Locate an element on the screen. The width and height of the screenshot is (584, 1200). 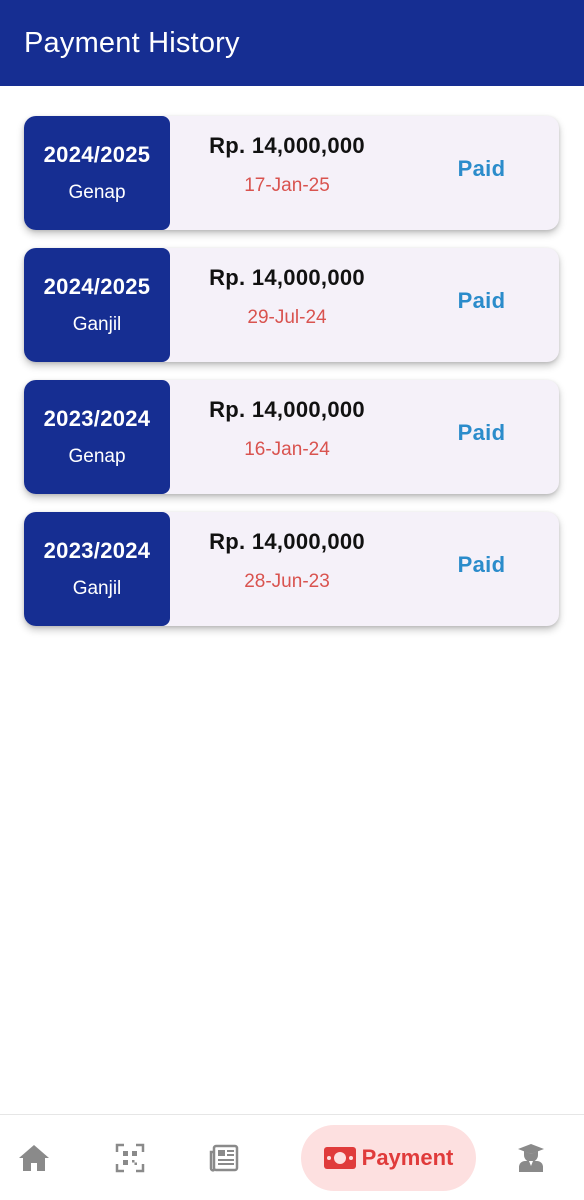
nav-news-button is located at coordinates (224, 1157).